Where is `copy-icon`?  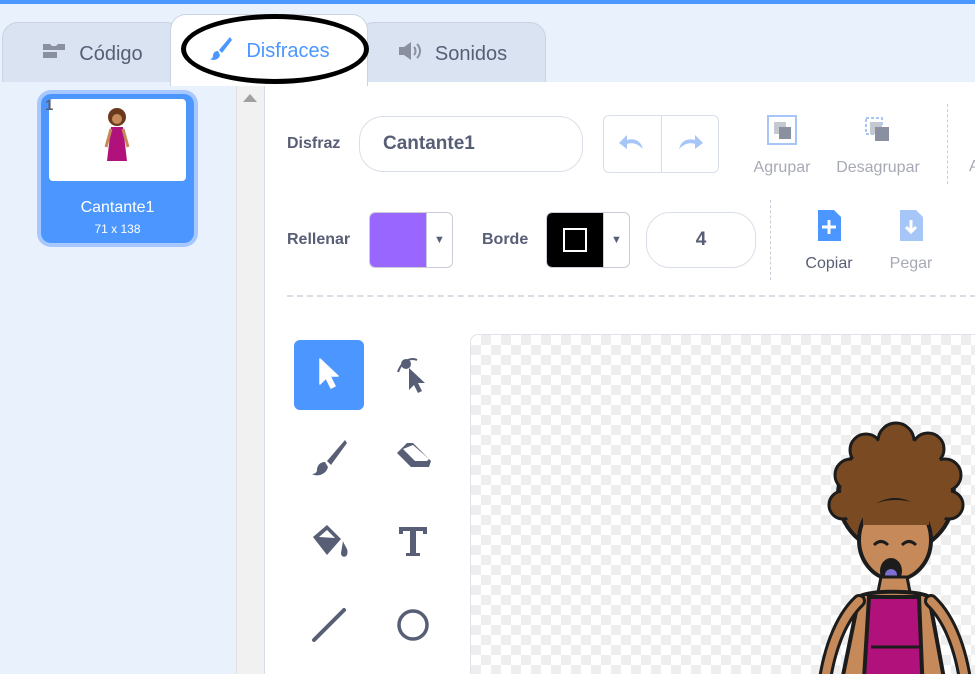
copy-icon is located at coordinates (829, 228).